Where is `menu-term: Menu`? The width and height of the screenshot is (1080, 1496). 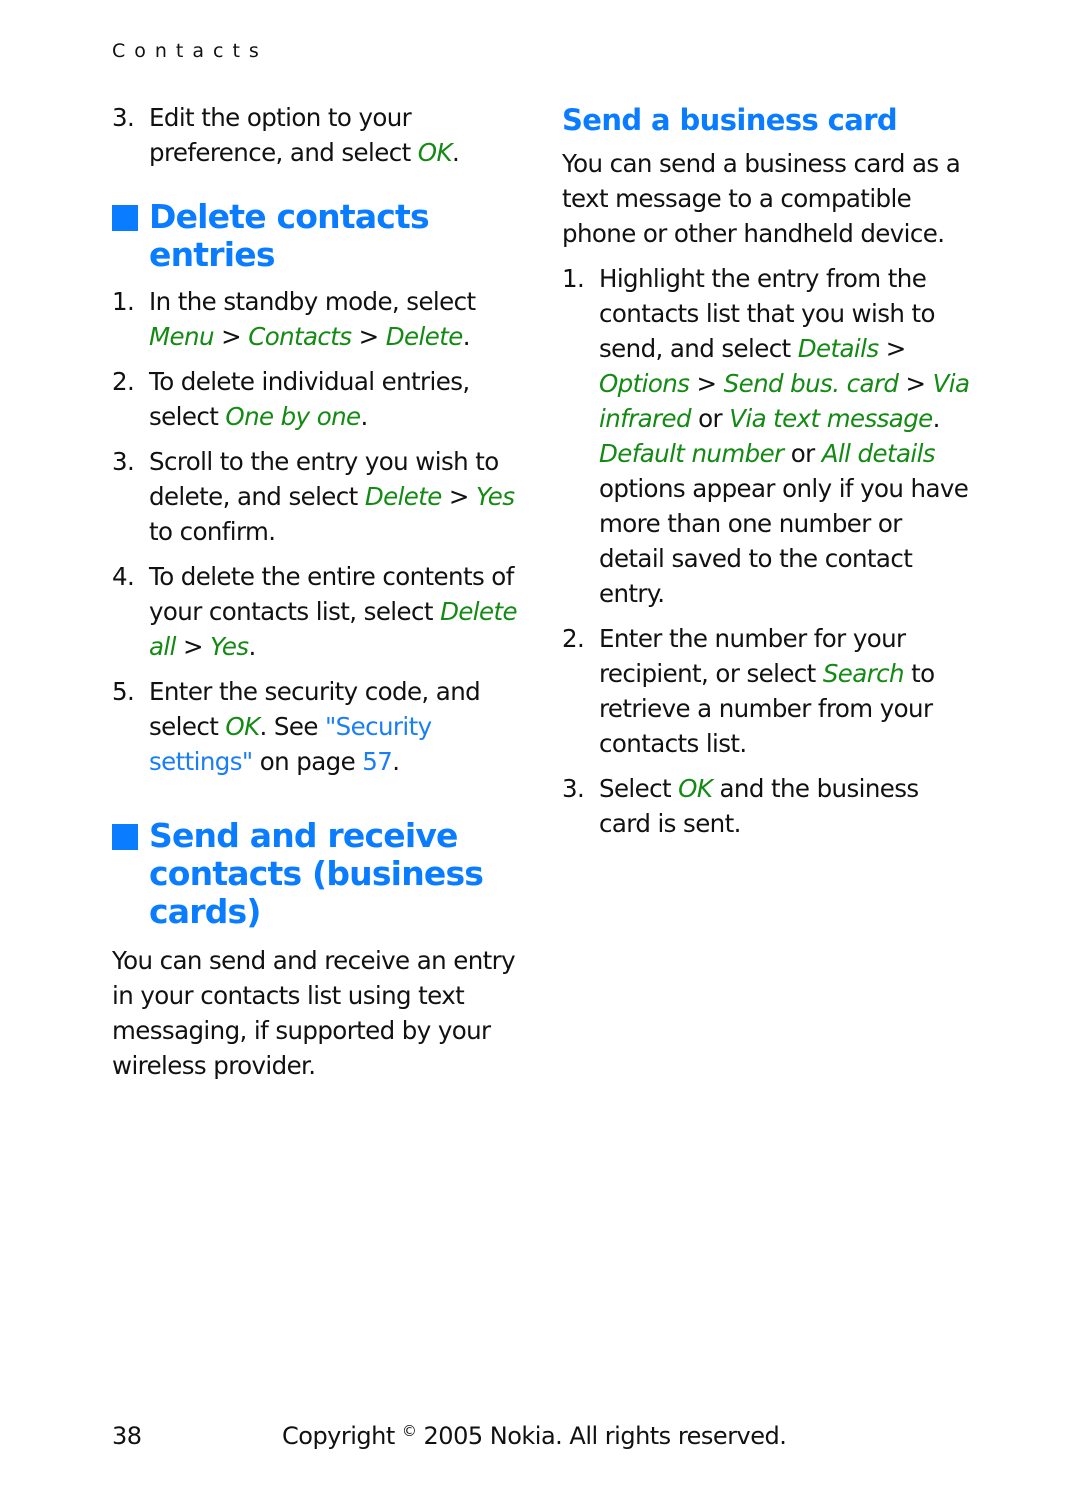 menu-term: Menu is located at coordinates (181, 336).